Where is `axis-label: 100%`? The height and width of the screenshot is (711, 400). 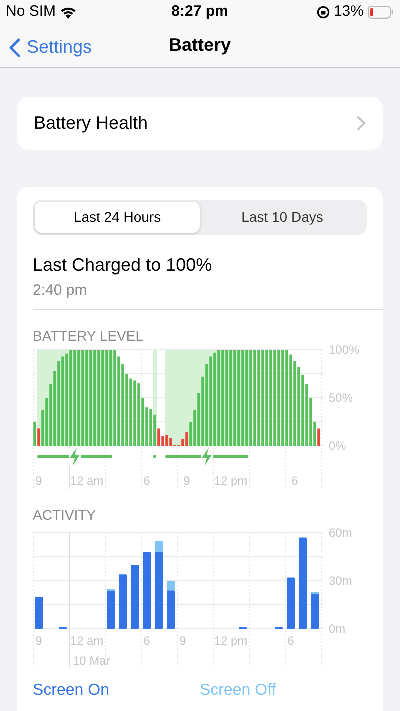 axis-label: 100% is located at coordinates (344, 350).